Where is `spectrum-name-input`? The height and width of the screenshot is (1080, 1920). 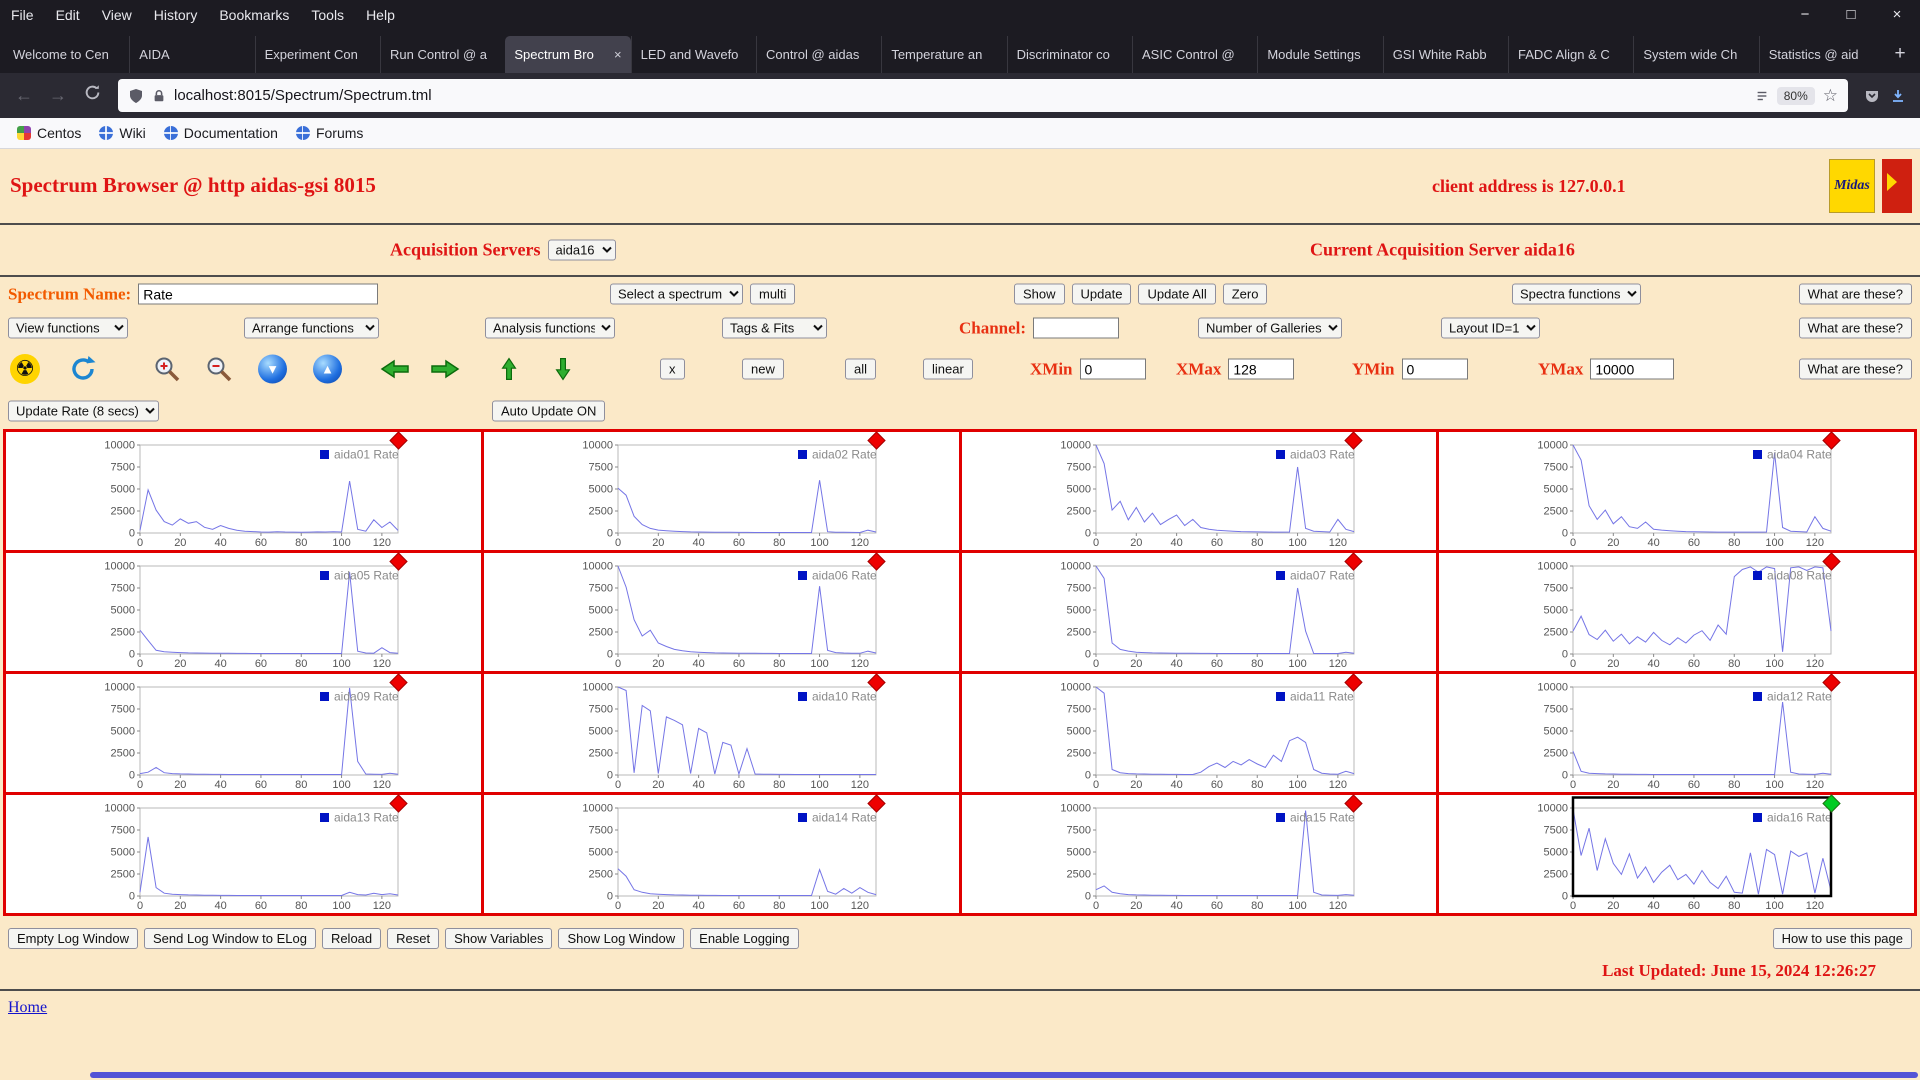 spectrum-name-input is located at coordinates (258, 294).